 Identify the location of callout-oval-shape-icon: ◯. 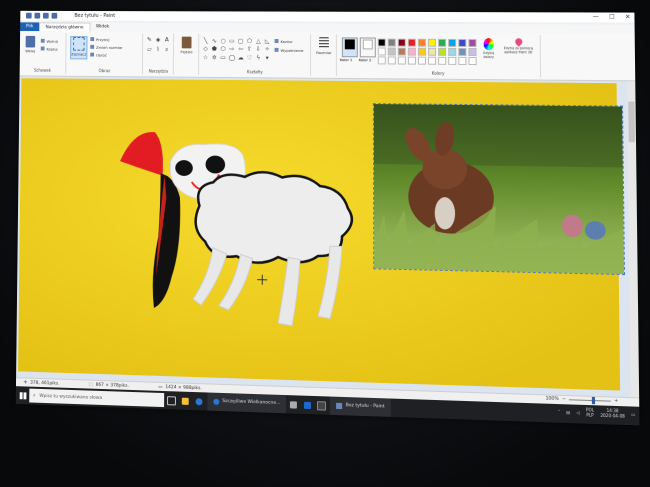
(231, 57).